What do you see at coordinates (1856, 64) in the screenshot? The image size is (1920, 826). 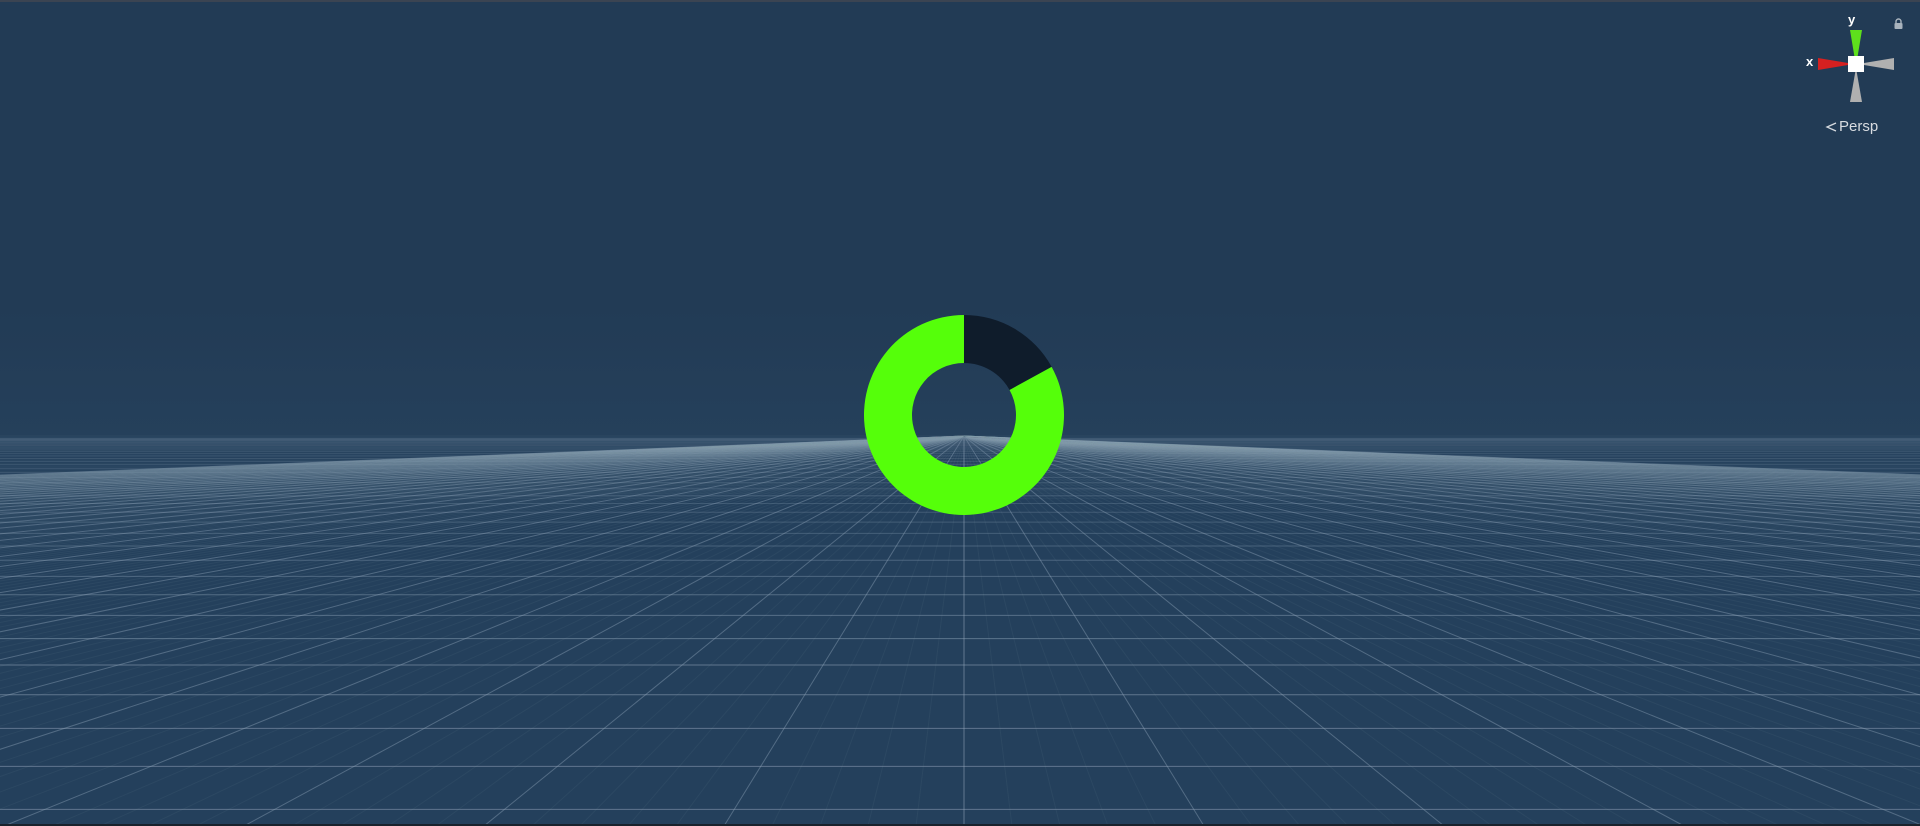 I see `gizmo-center-cube` at bounding box center [1856, 64].